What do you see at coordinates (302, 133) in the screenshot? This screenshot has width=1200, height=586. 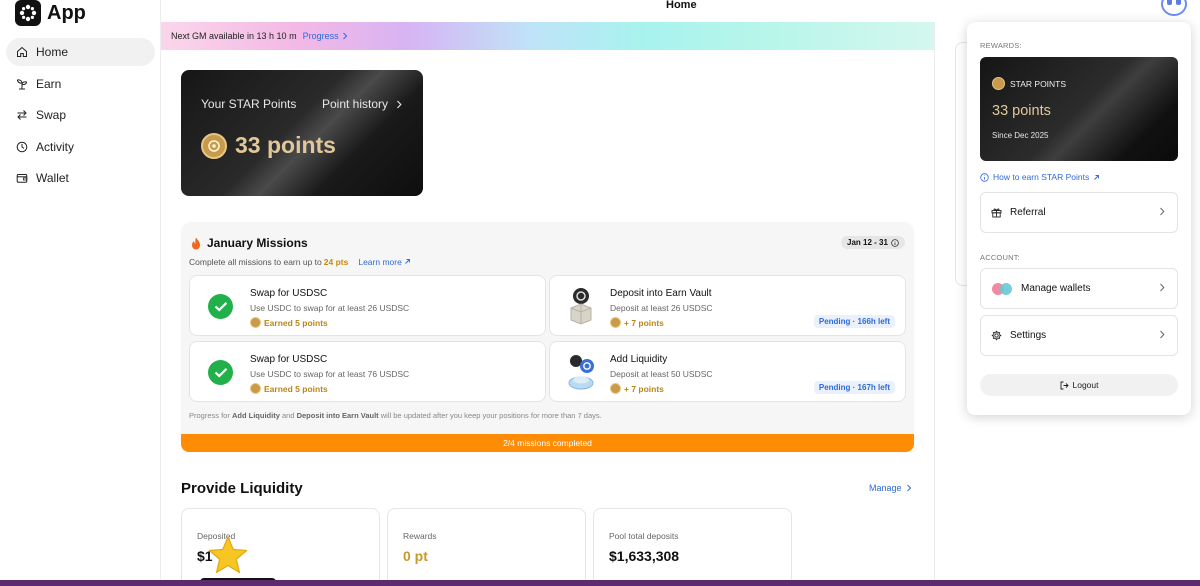 I see `star-points-card: Your STAR Points Point history 33 points` at bounding box center [302, 133].